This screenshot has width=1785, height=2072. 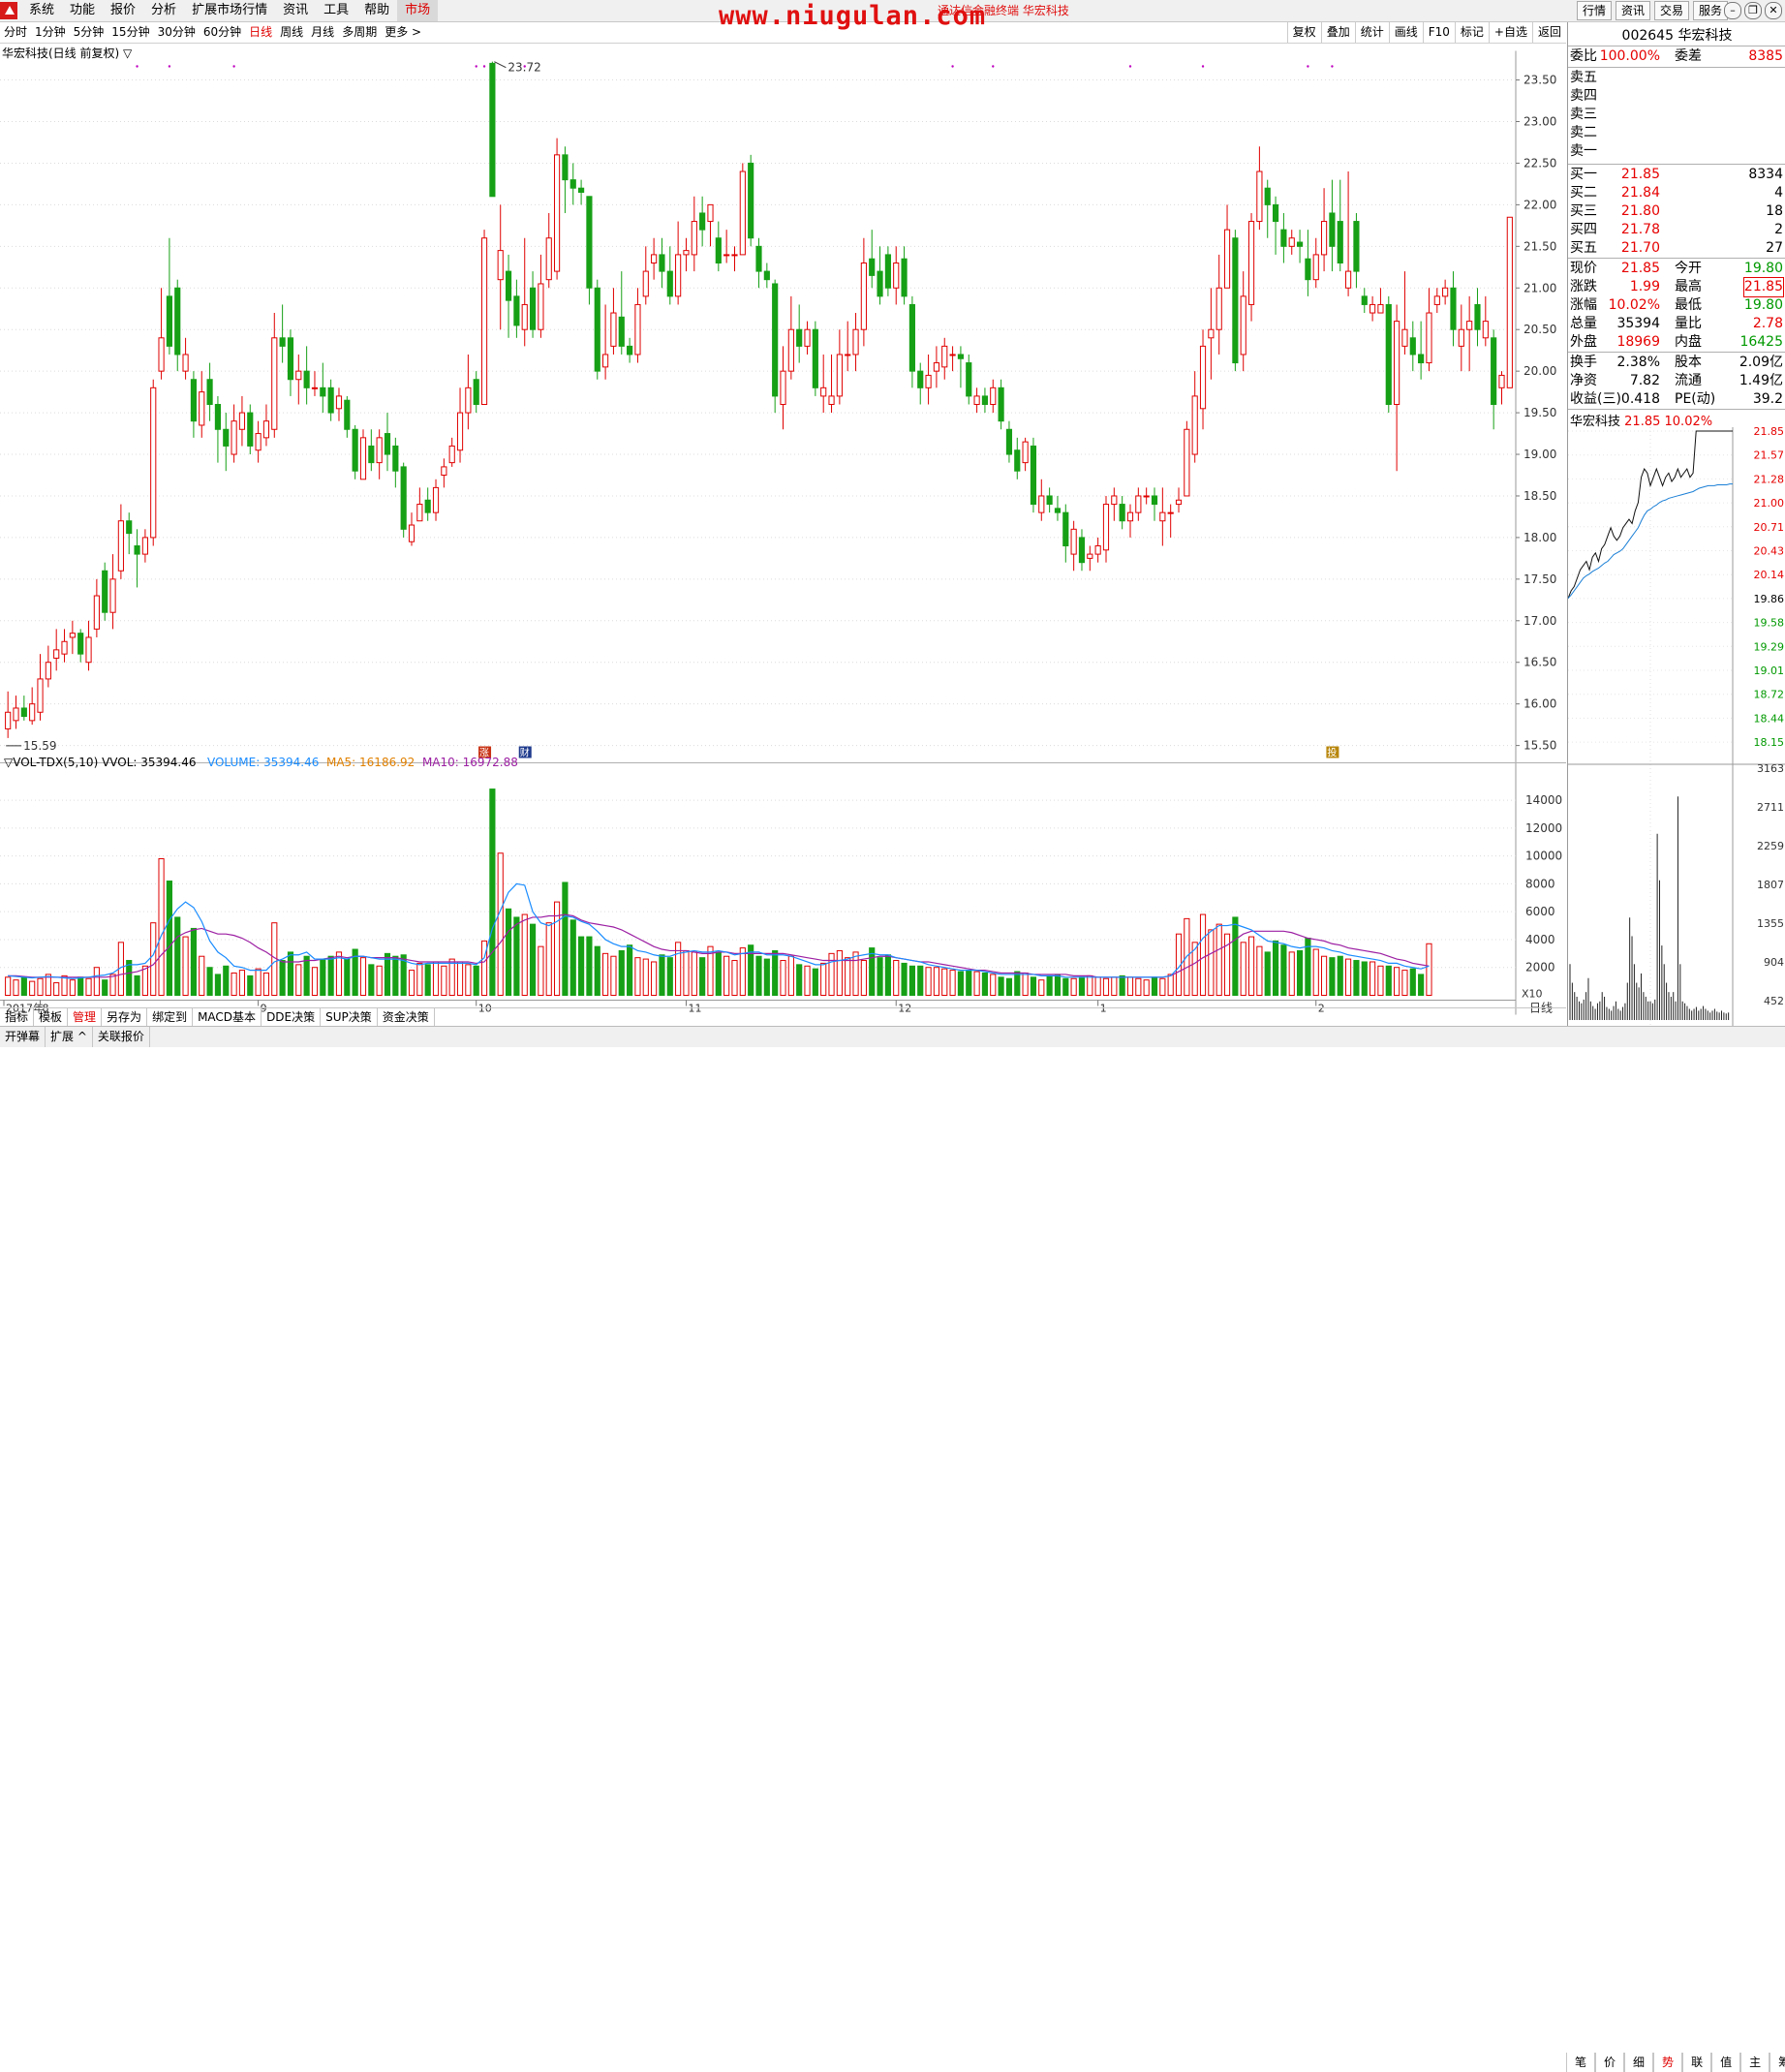 What do you see at coordinates (377, 10) in the screenshot?
I see `menu-item-7: 帮助` at bounding box center [377, 10].